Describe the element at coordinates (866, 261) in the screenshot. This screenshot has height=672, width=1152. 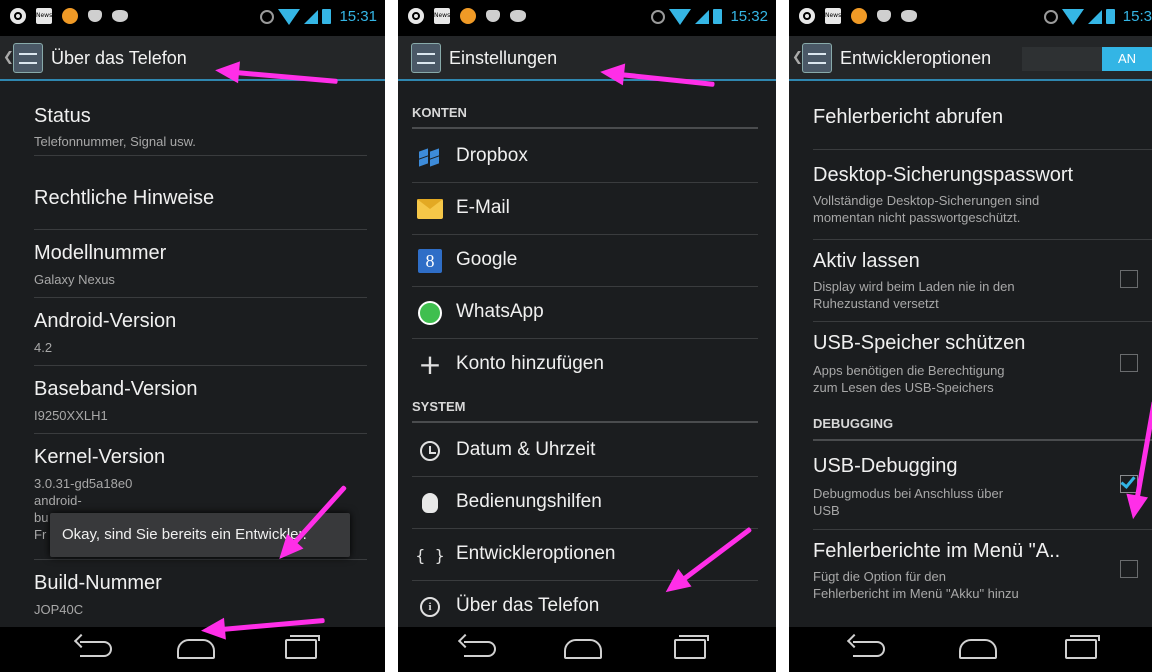
I see `pref-title: Aktiv lassen` at that location.